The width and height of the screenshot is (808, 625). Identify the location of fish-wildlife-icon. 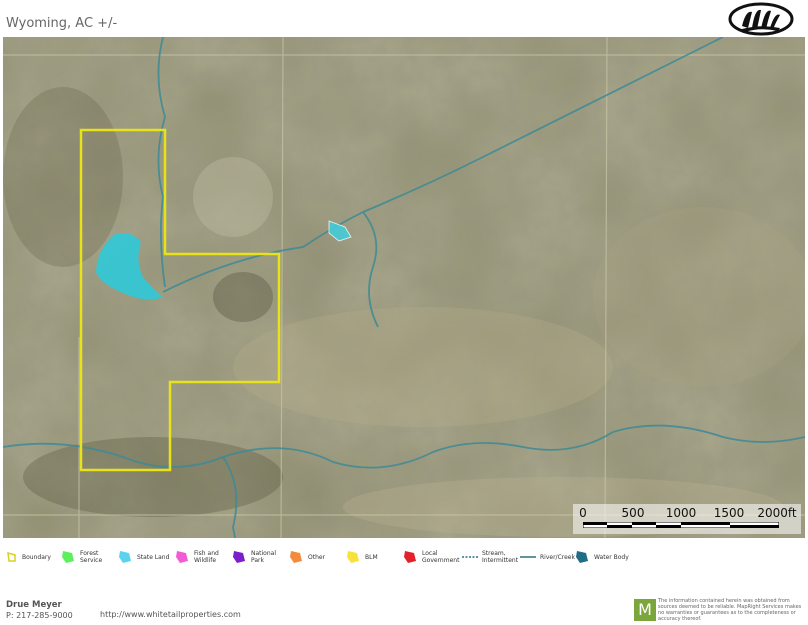
(182, 557).